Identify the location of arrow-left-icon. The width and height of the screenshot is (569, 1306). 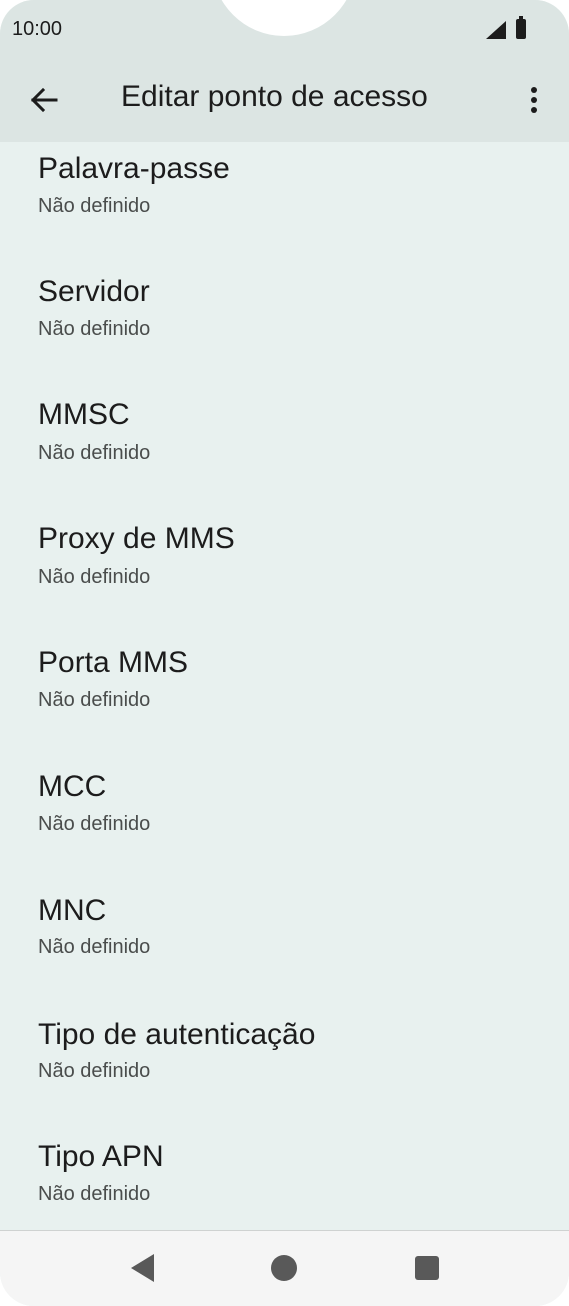
(44, 100).